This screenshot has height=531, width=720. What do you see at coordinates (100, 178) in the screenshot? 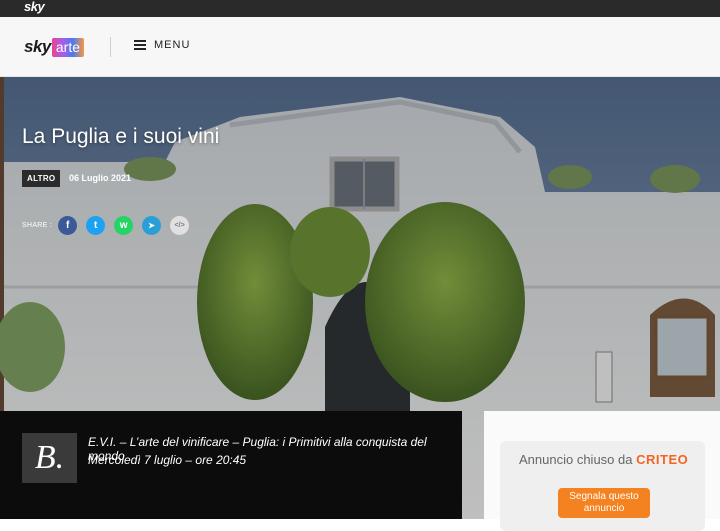
I see `article-date: 06 Luglio 2021` at bounding box center [100, 178].